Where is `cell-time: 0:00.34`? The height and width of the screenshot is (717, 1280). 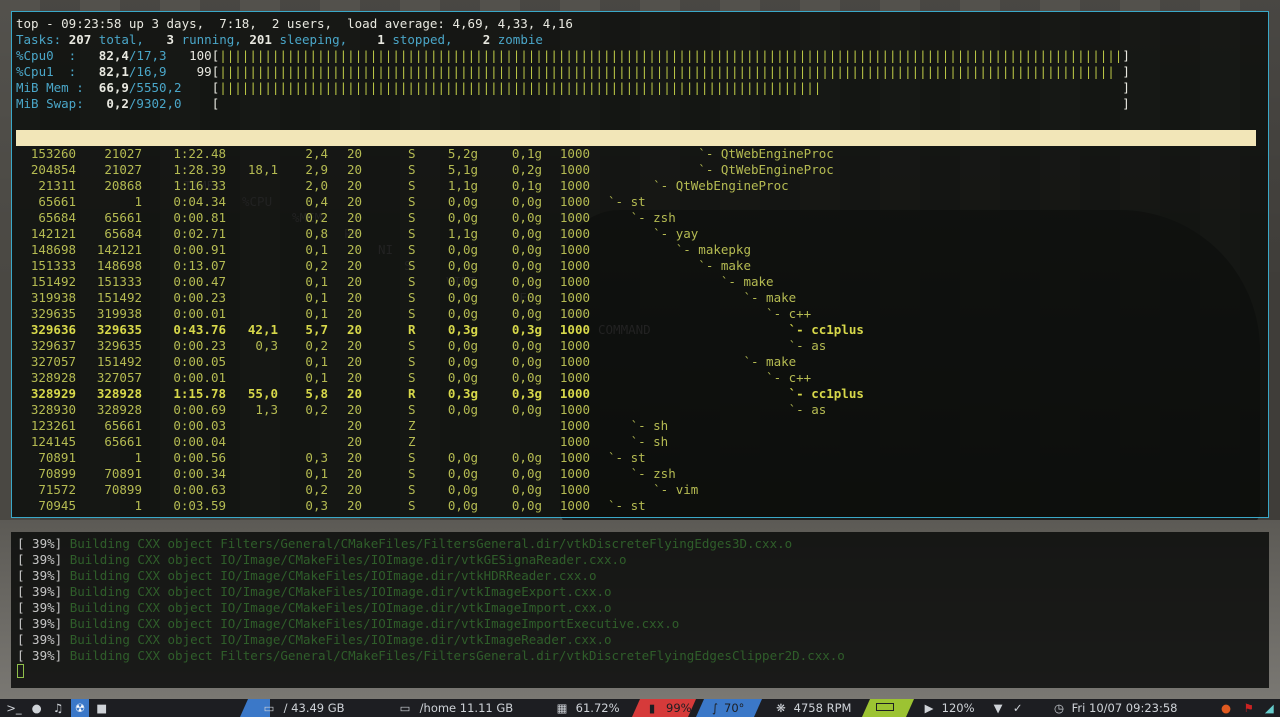 cell-time: 0:00.34 is located at coordinates (199, 473).